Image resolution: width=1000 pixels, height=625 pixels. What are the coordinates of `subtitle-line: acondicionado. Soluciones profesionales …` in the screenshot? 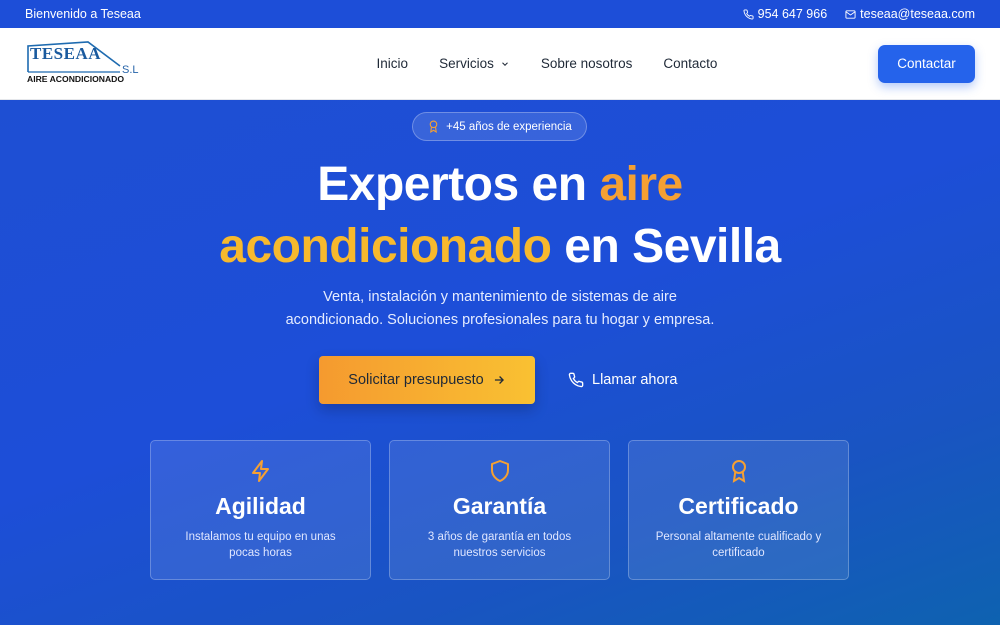 It's located at (500, 320).